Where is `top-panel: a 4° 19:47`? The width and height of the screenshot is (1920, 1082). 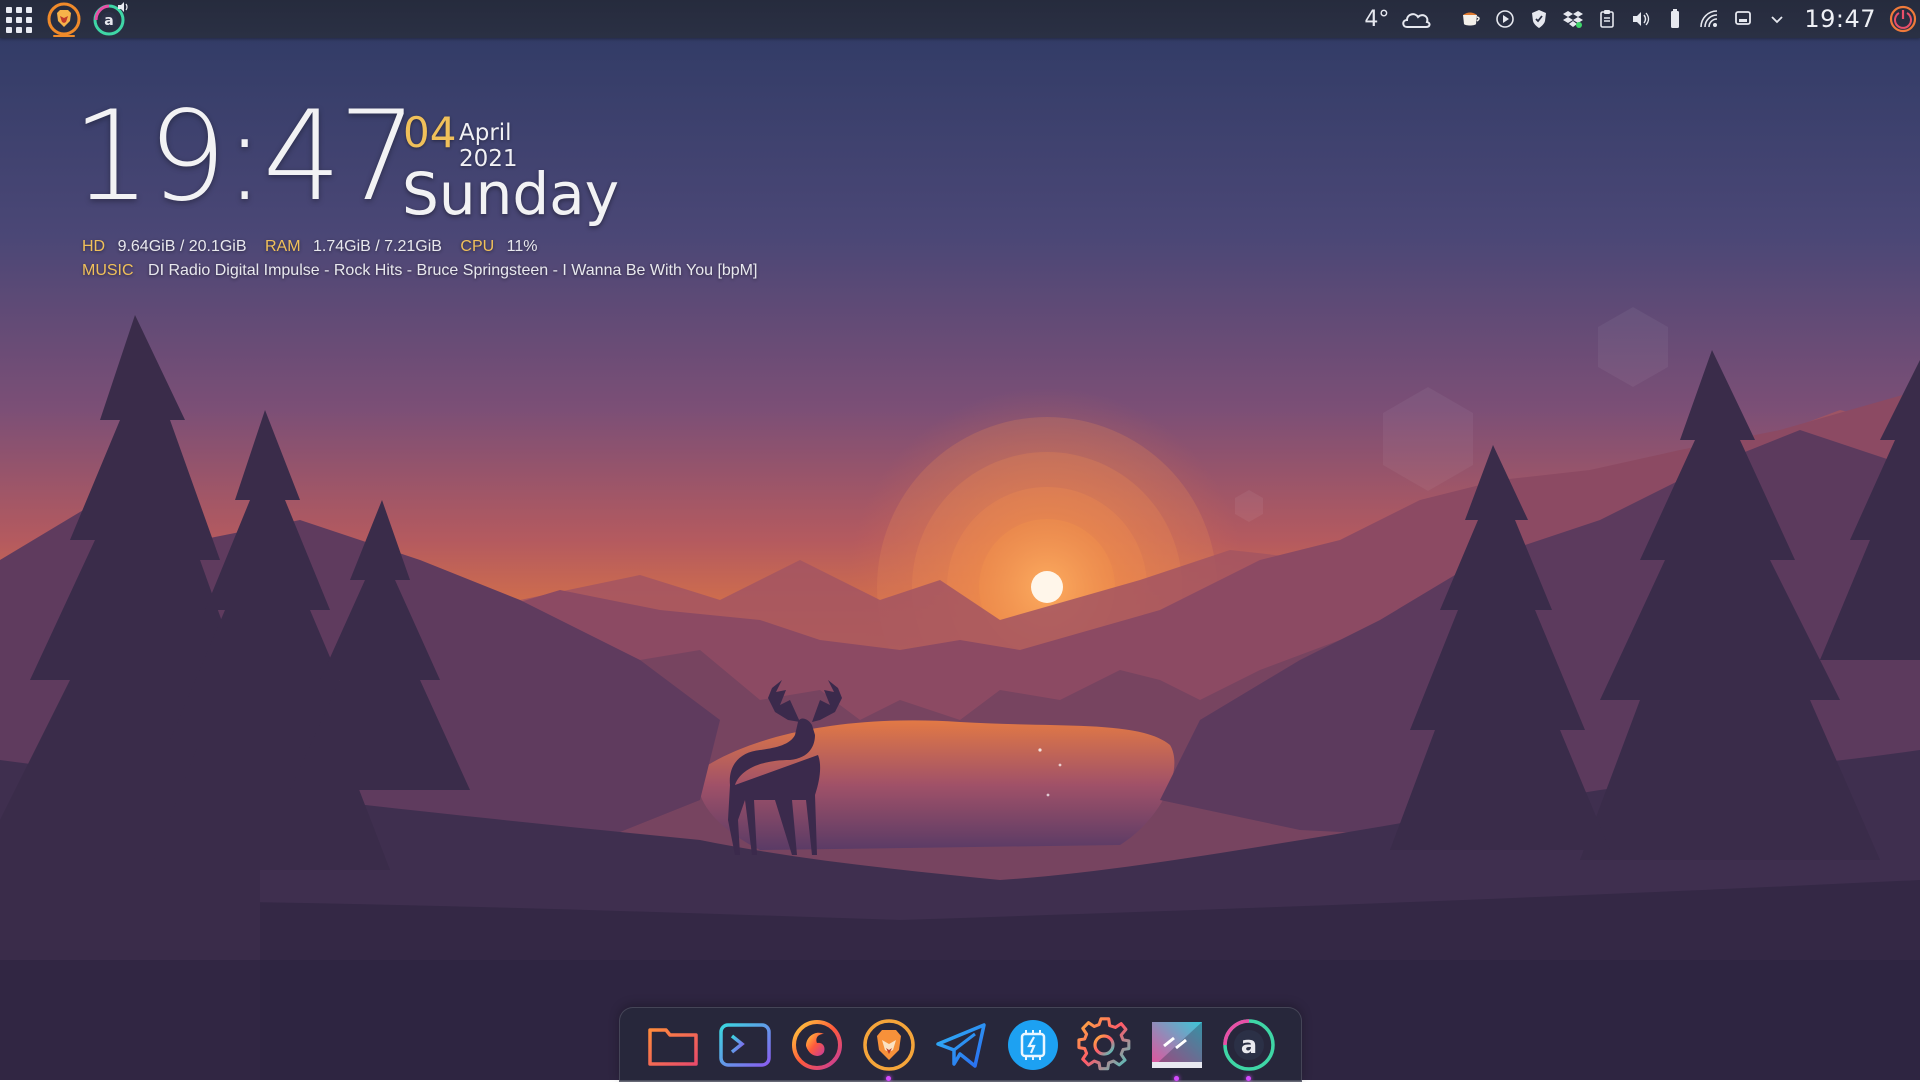 top-panel: a 4° 19:47 is located at coordinates (960, 19).